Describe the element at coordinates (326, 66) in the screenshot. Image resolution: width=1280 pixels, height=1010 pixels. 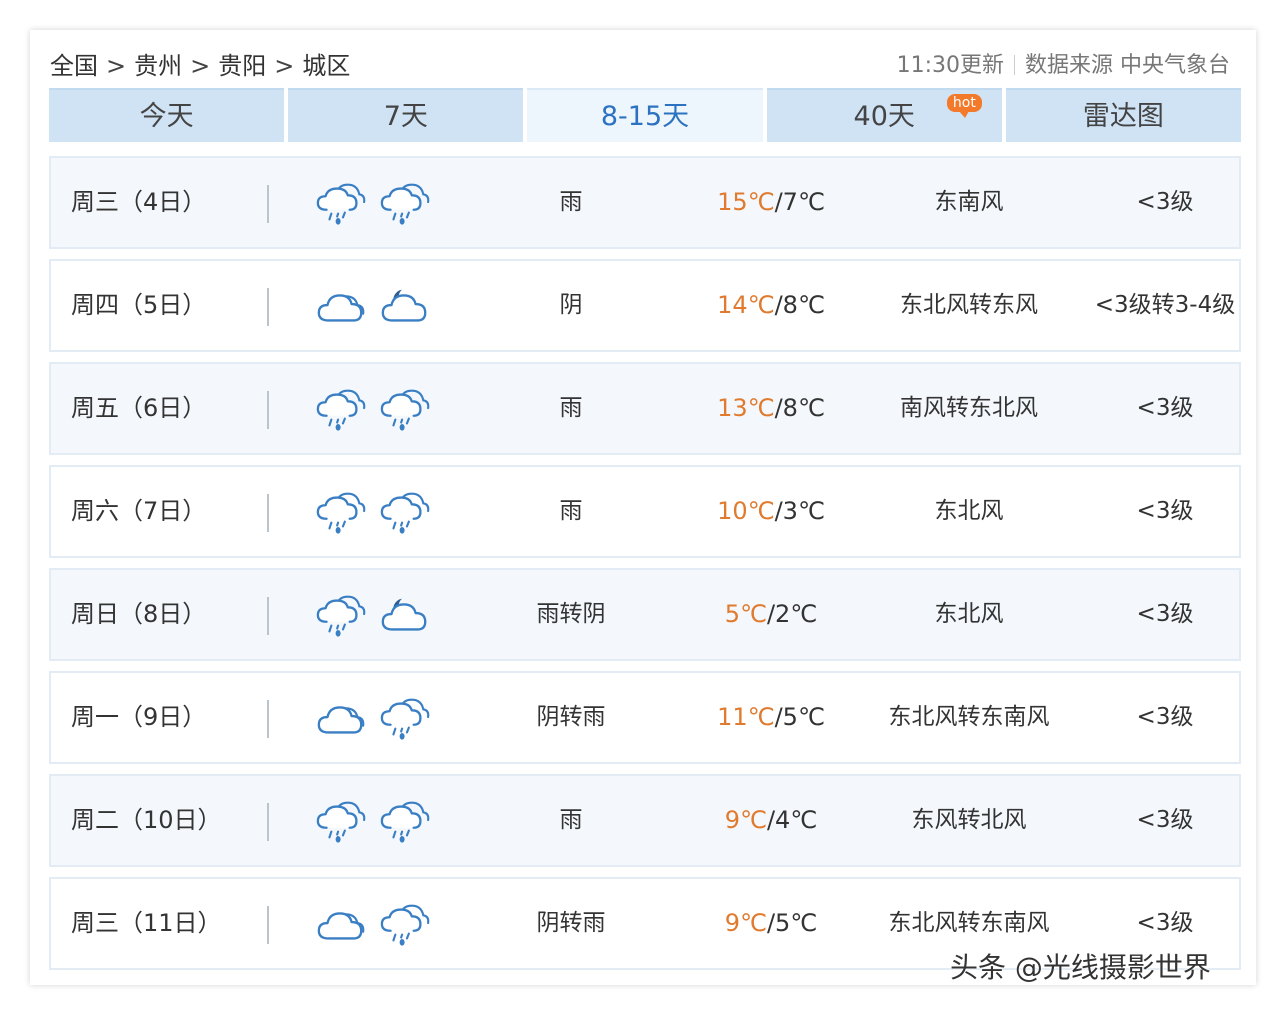
I see `breadcrumb-district: 城区` at that location.